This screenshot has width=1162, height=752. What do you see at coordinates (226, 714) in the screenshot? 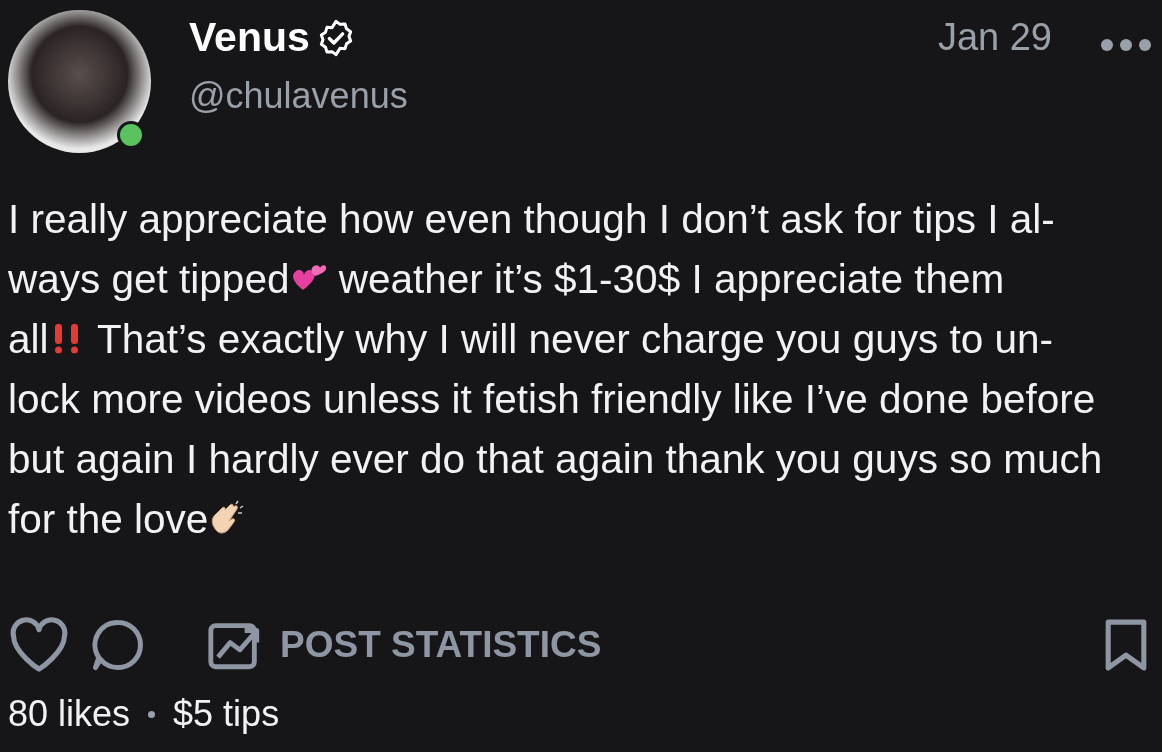
I see `tips-count: $5 tips` at bounding box center [226, 714].